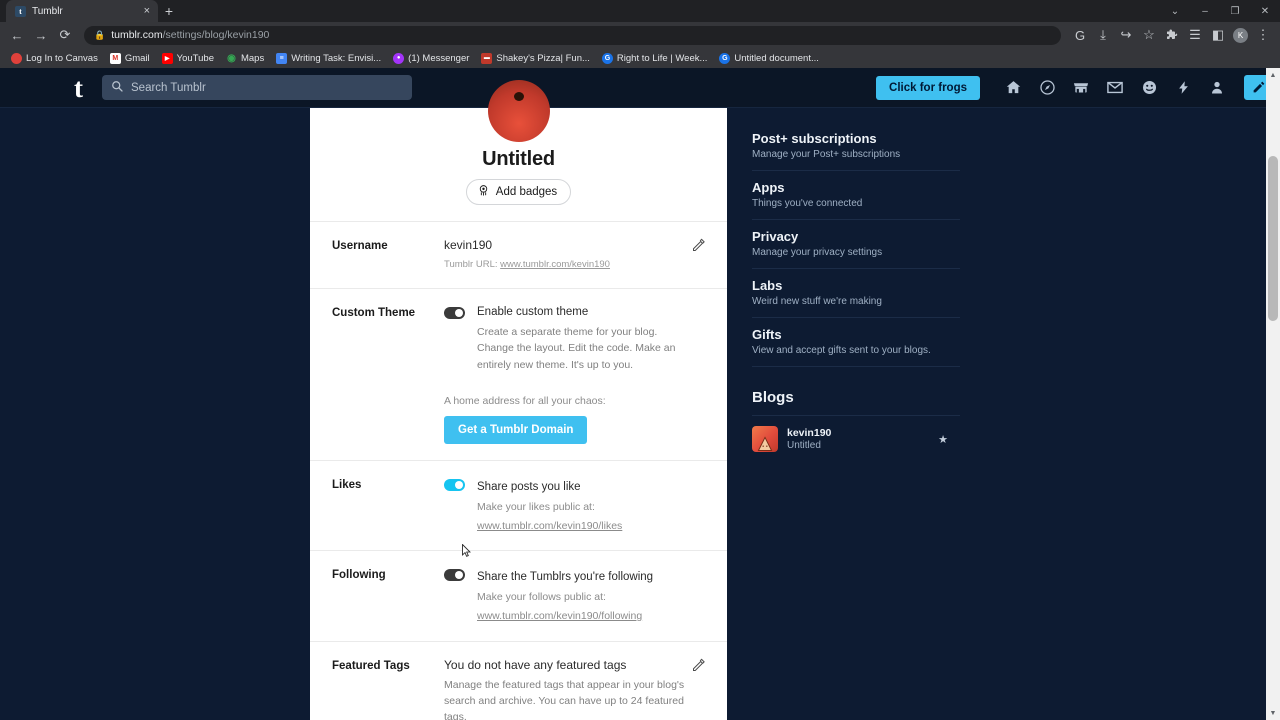  I want to click on docs-icon: ≡, so click(282, 58).